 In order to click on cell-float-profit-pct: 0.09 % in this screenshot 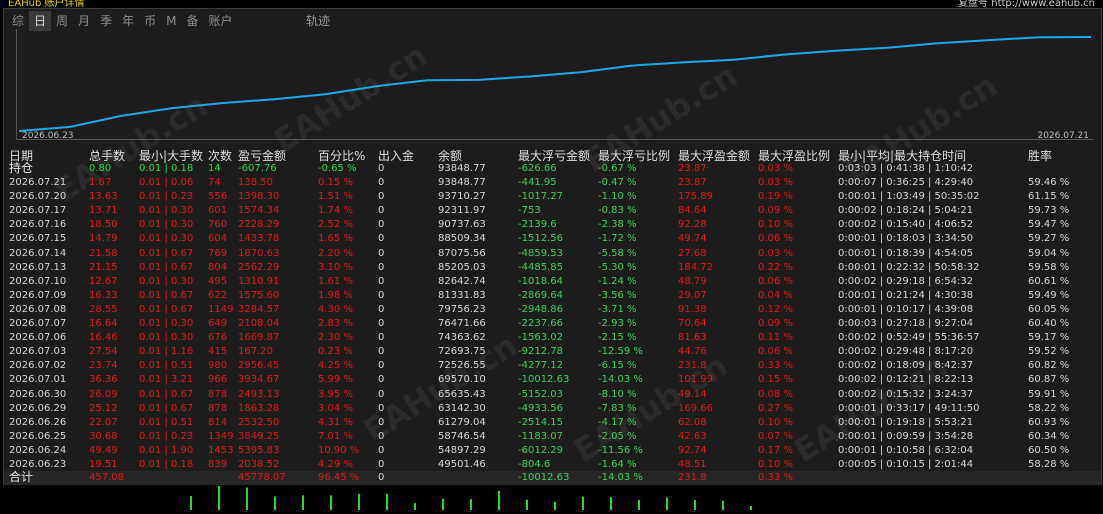, I will do `click(775, 323)`.